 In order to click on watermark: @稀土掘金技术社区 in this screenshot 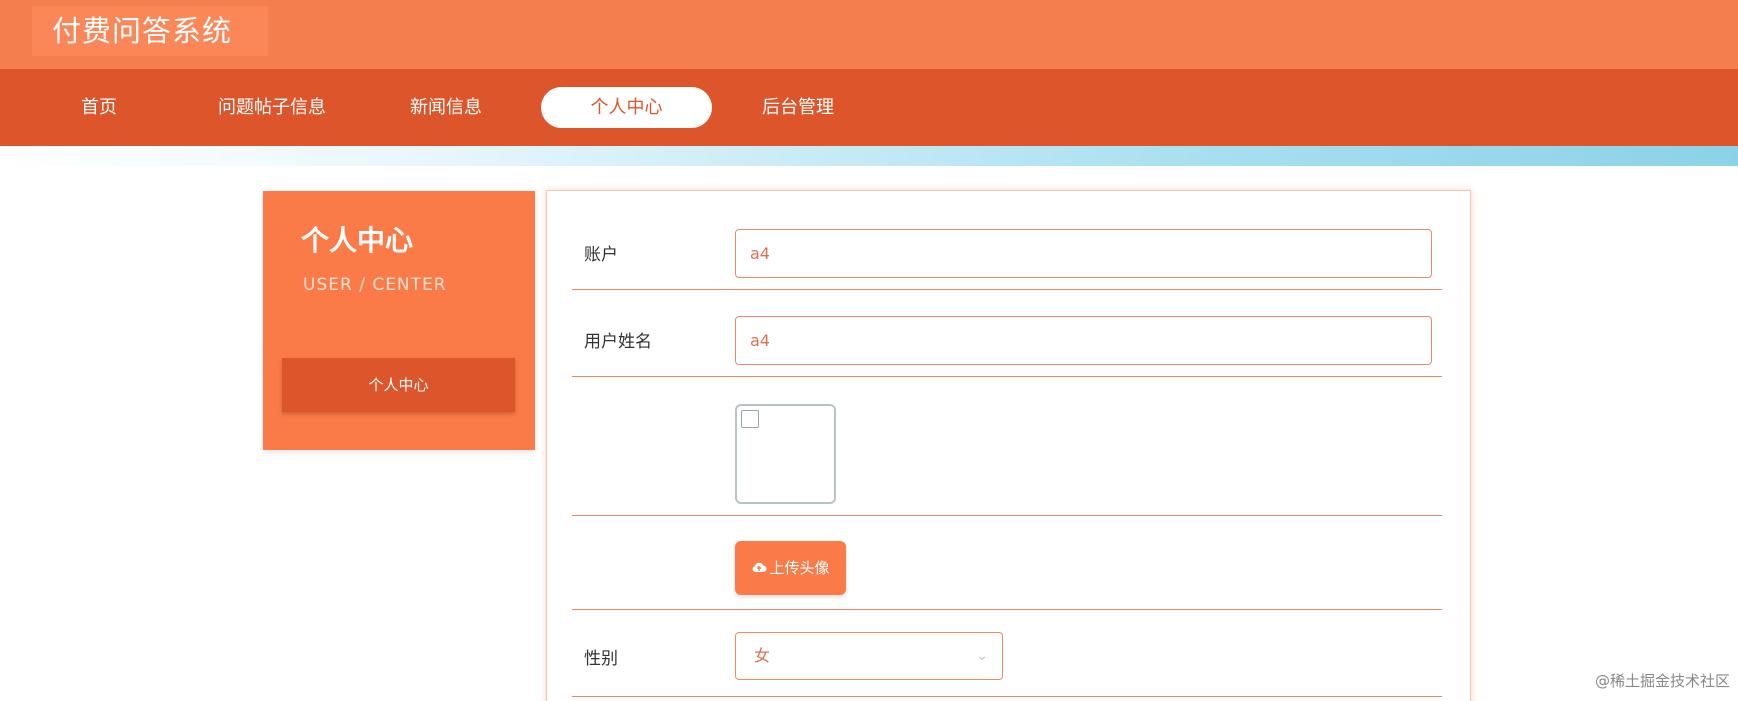, I will do `click(1662, 681)`.